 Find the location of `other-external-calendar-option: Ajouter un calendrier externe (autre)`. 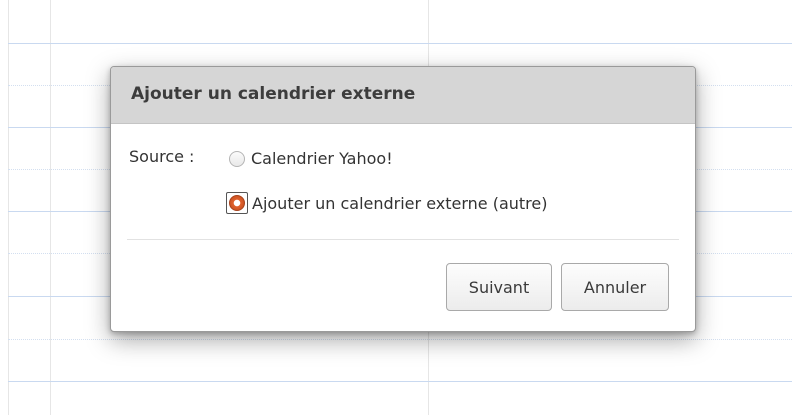

other-external-calendar-option: Ajouter un calendrier externe (autre) is located at coordinates (386, 203).